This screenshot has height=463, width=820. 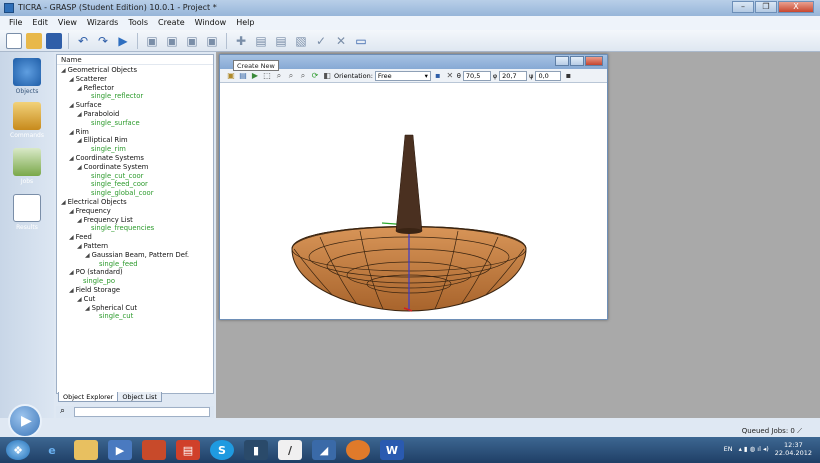 What do you see at coordinates (34, 40) in the screenshot?
I see `open-folder-icon` at bounding box center [34, 40].